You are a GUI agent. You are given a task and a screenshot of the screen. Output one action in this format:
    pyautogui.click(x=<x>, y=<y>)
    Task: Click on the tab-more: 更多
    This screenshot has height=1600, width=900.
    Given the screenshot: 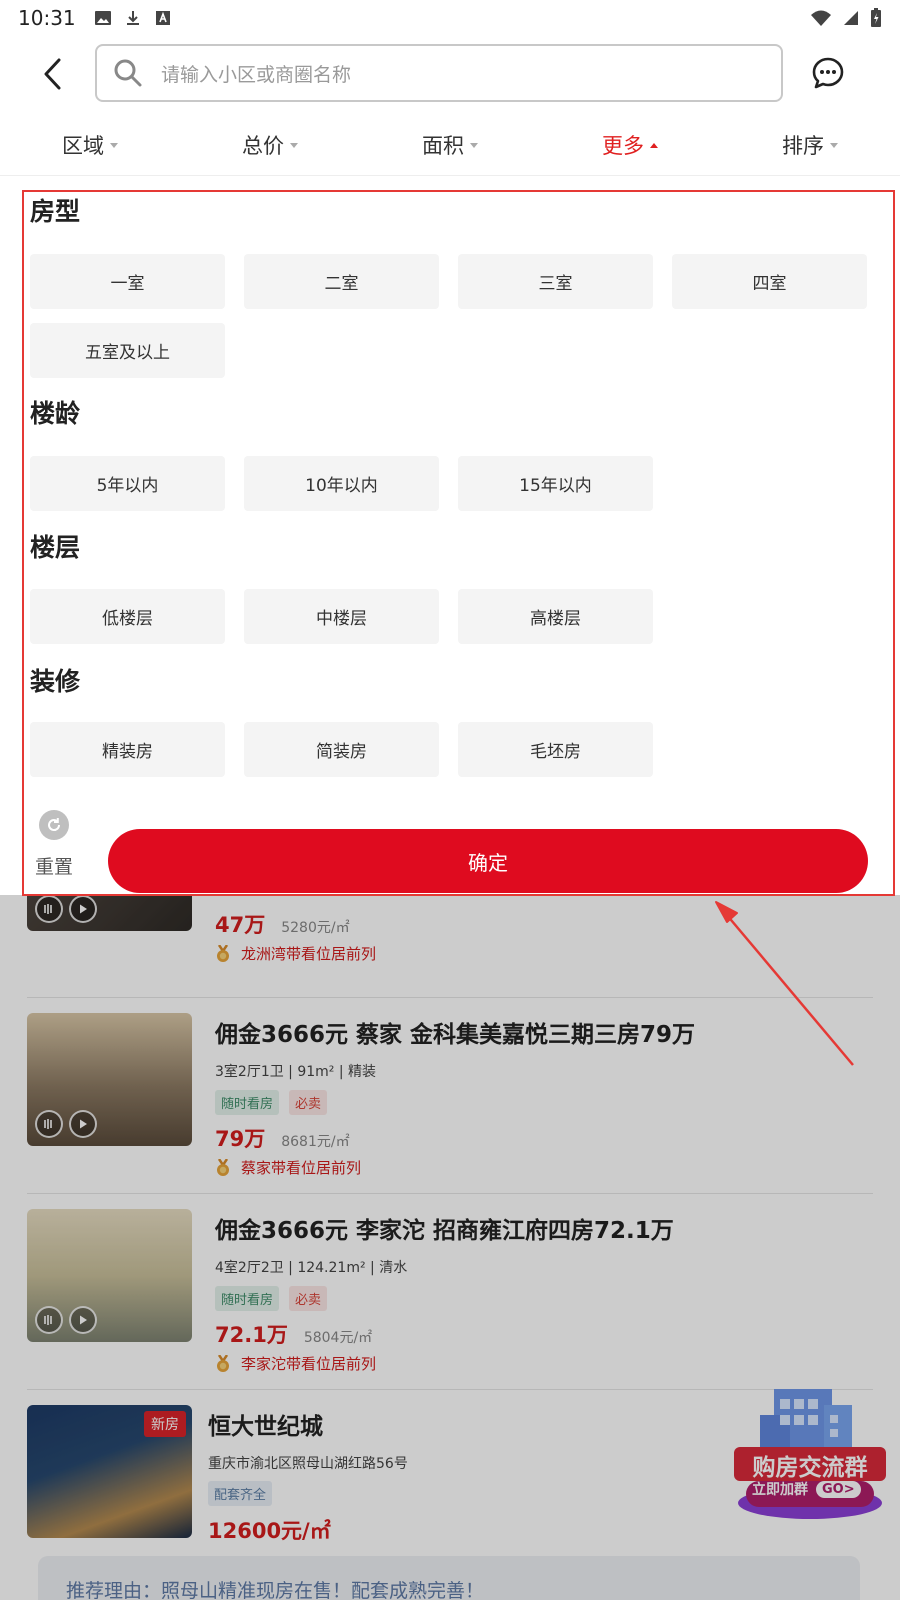 What is the action you would take?
    pyautogui.click(x=630, y=145)
    